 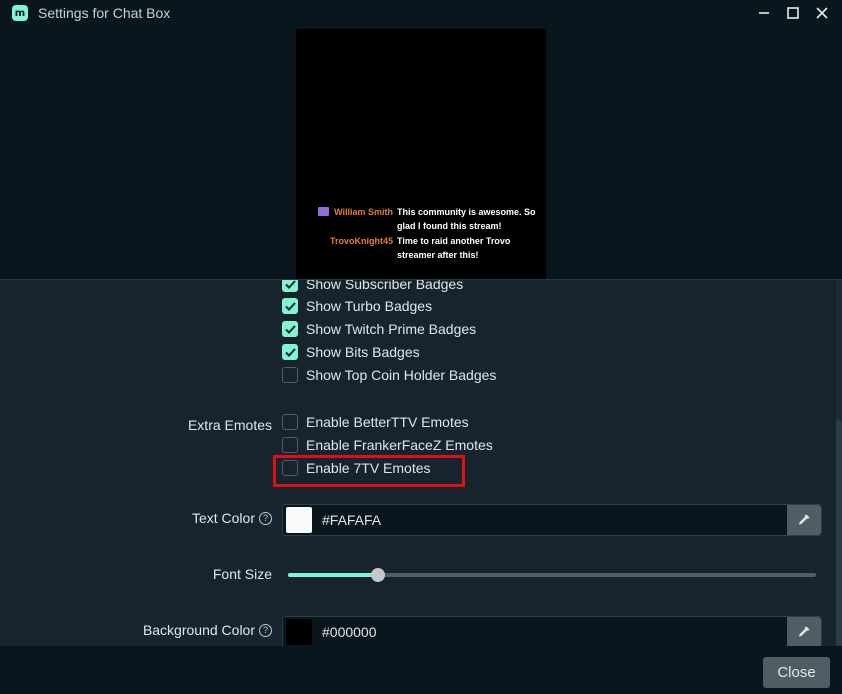 I want to click on maximize-button, so click(x=793, y=13).